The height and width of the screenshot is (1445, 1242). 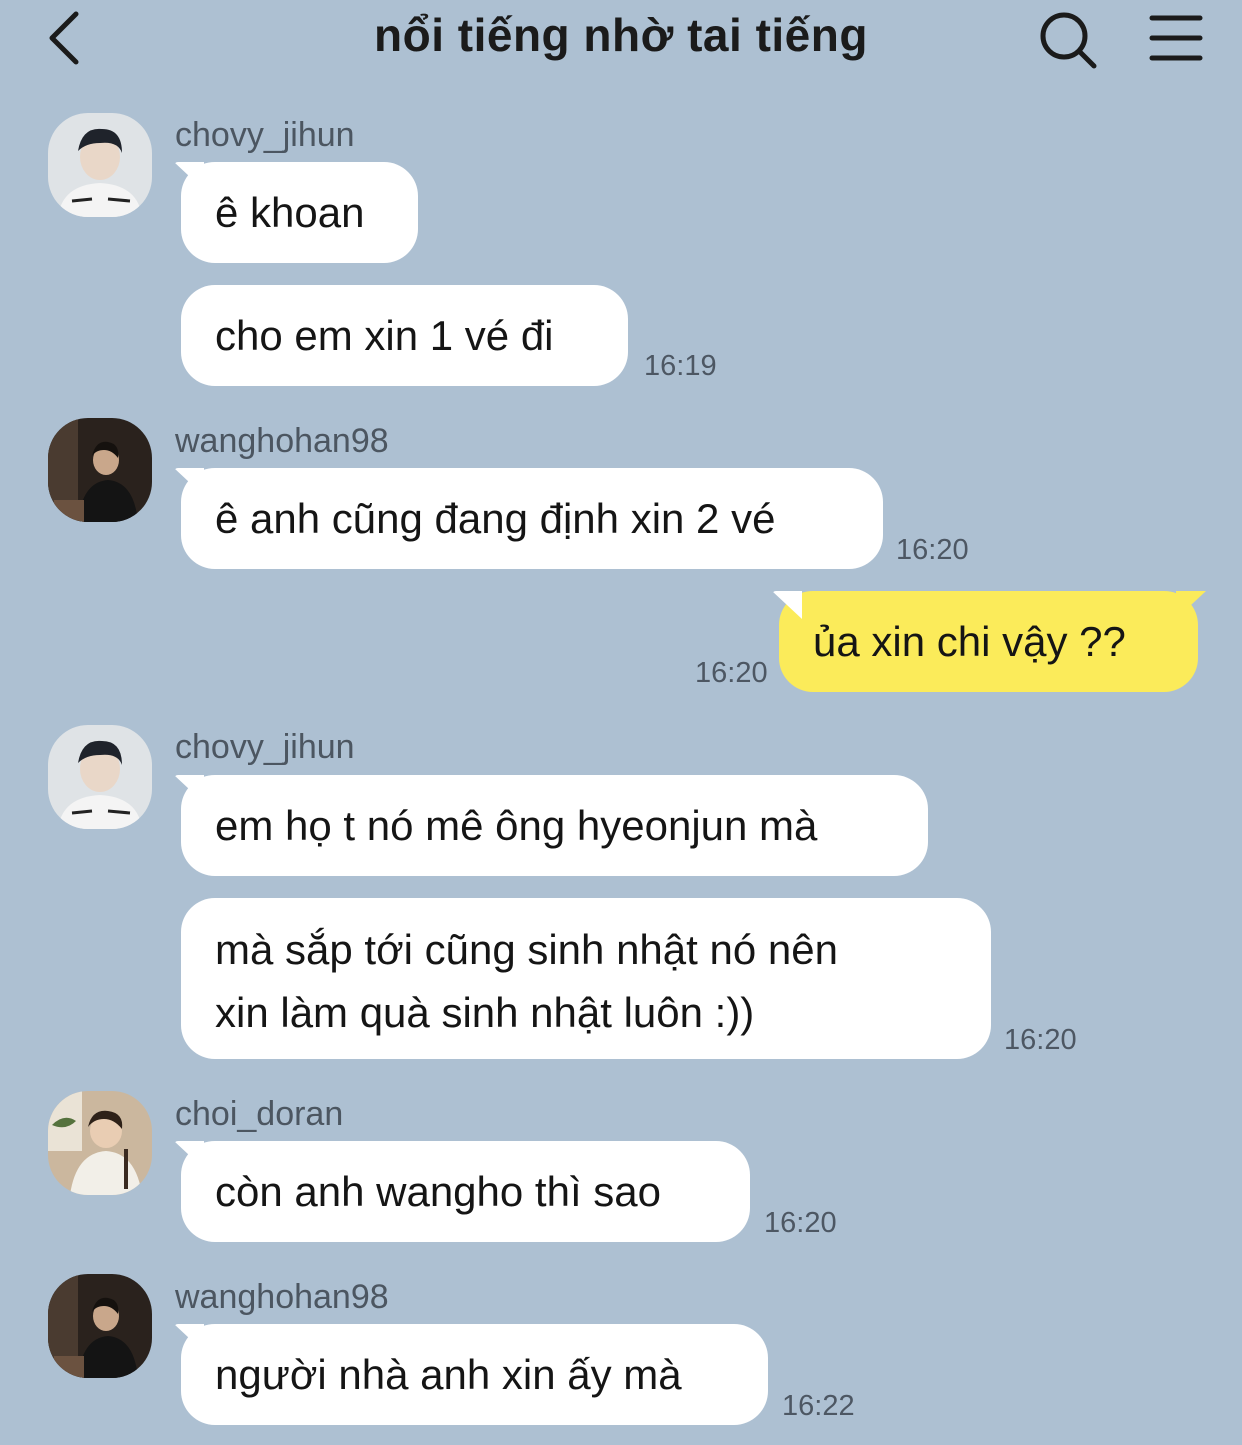 I want to click on menu-button, so click(x=1176, y=38).